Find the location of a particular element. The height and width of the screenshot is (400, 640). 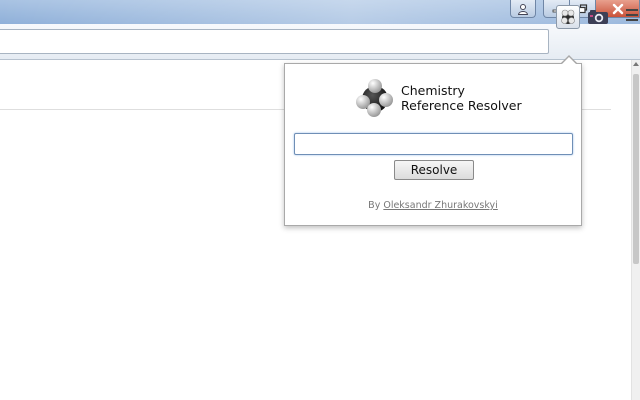

reference-input is located at coordinates (433, 144).